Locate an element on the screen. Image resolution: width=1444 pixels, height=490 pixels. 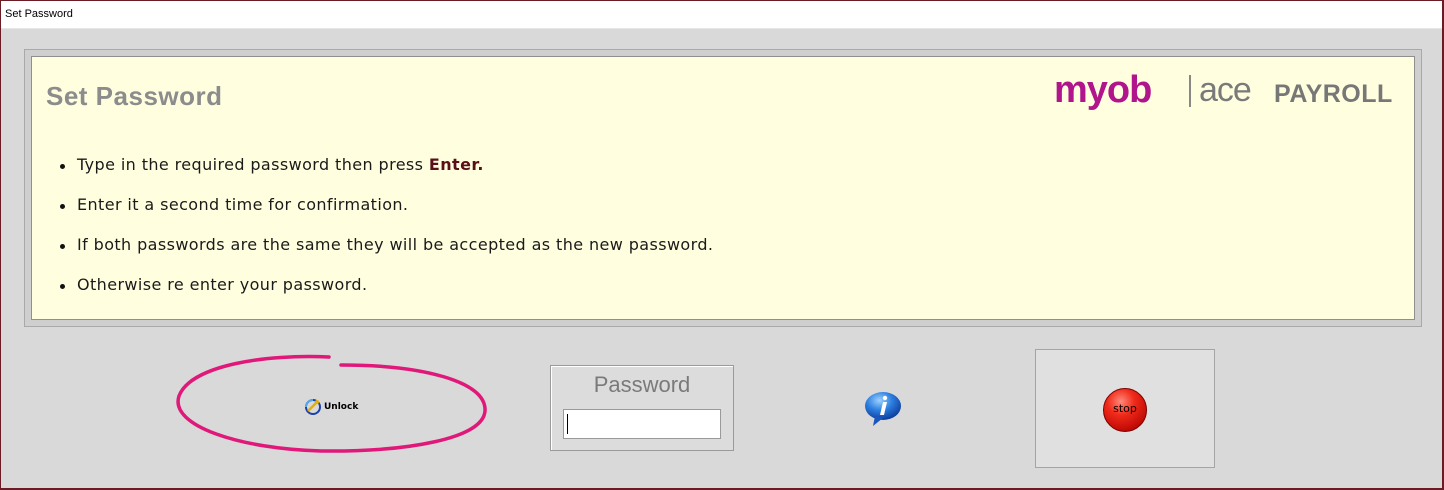
logo-product-name: PAYROLL is located at coordinates (1333, 94).